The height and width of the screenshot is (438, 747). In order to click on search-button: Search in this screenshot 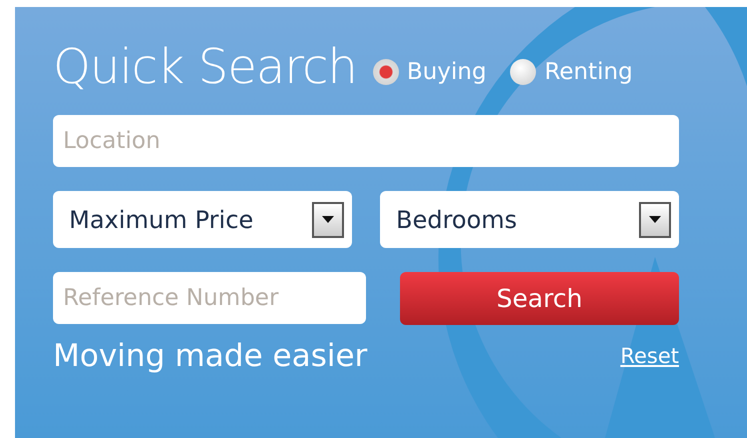, I will do `click(539, 298)`.